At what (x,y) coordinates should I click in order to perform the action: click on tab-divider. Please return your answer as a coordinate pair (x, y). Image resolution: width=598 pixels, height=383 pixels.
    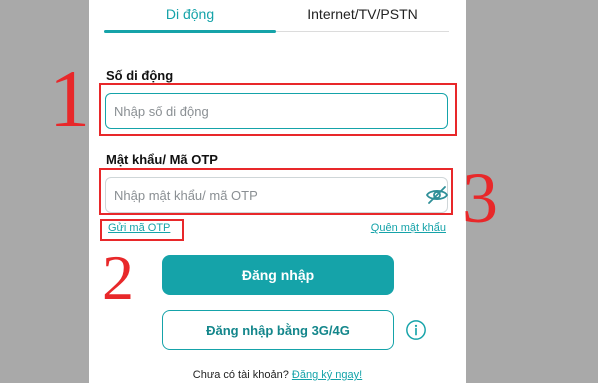
    Looking at the image, I should click on (362, 31).